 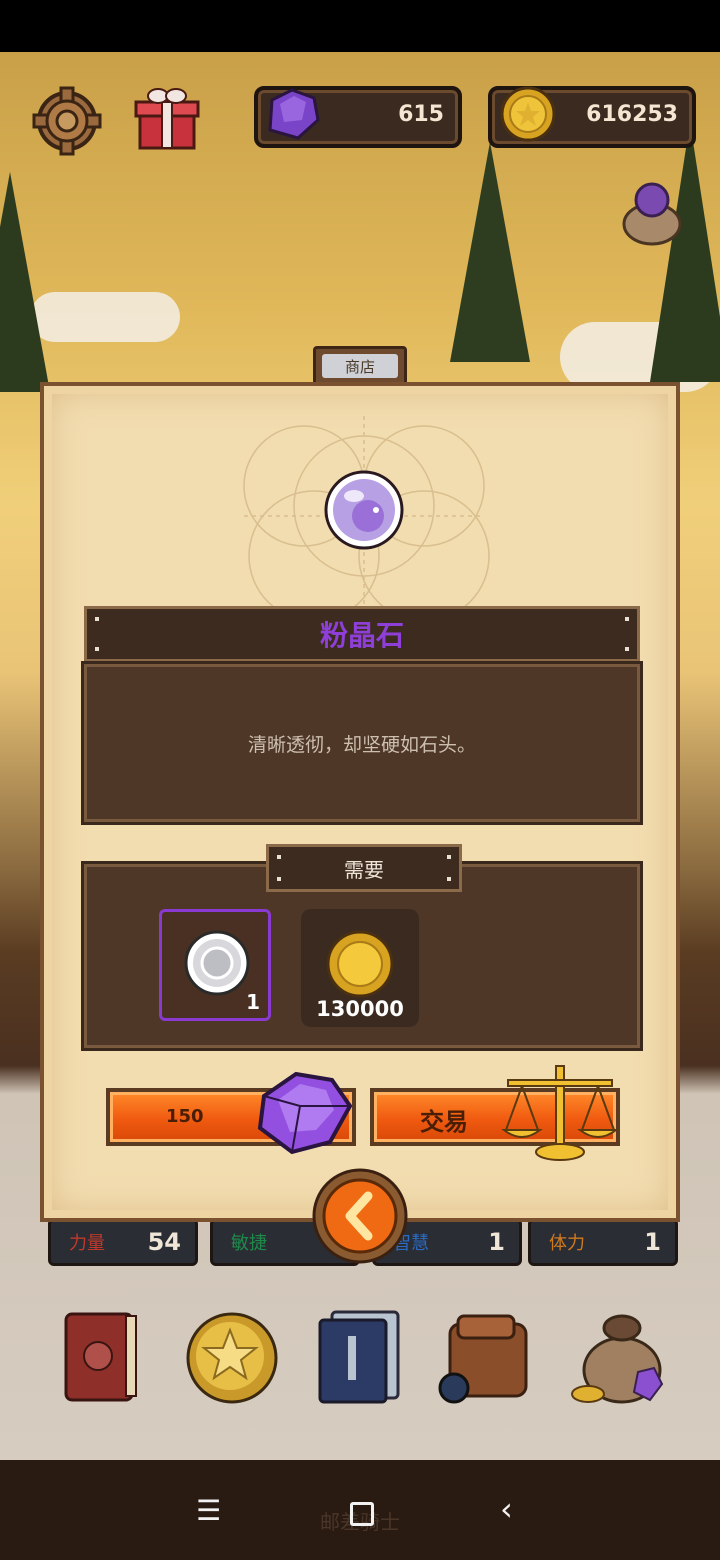 What do you see at coordinates (567, 1243) in the screenshot?
I see `stat-label: 体力` at bounding box center [567, 1243].